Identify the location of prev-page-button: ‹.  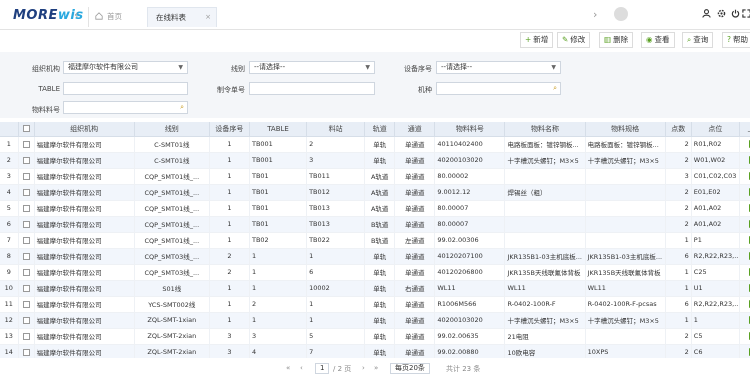
(301, 368).